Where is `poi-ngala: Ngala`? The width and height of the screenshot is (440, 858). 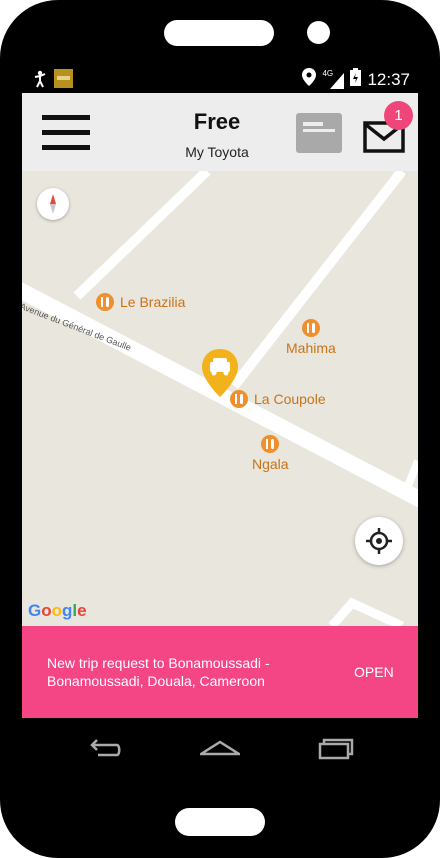
poi-ngala: Ngala is located at coordinates (270, 453).